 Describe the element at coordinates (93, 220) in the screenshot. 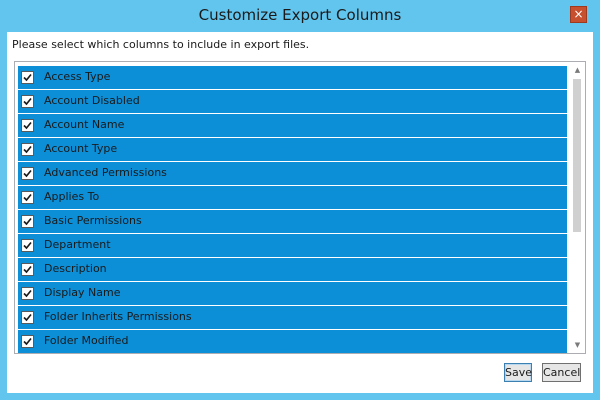

I see `column-label: Basic Permissions` at that location.